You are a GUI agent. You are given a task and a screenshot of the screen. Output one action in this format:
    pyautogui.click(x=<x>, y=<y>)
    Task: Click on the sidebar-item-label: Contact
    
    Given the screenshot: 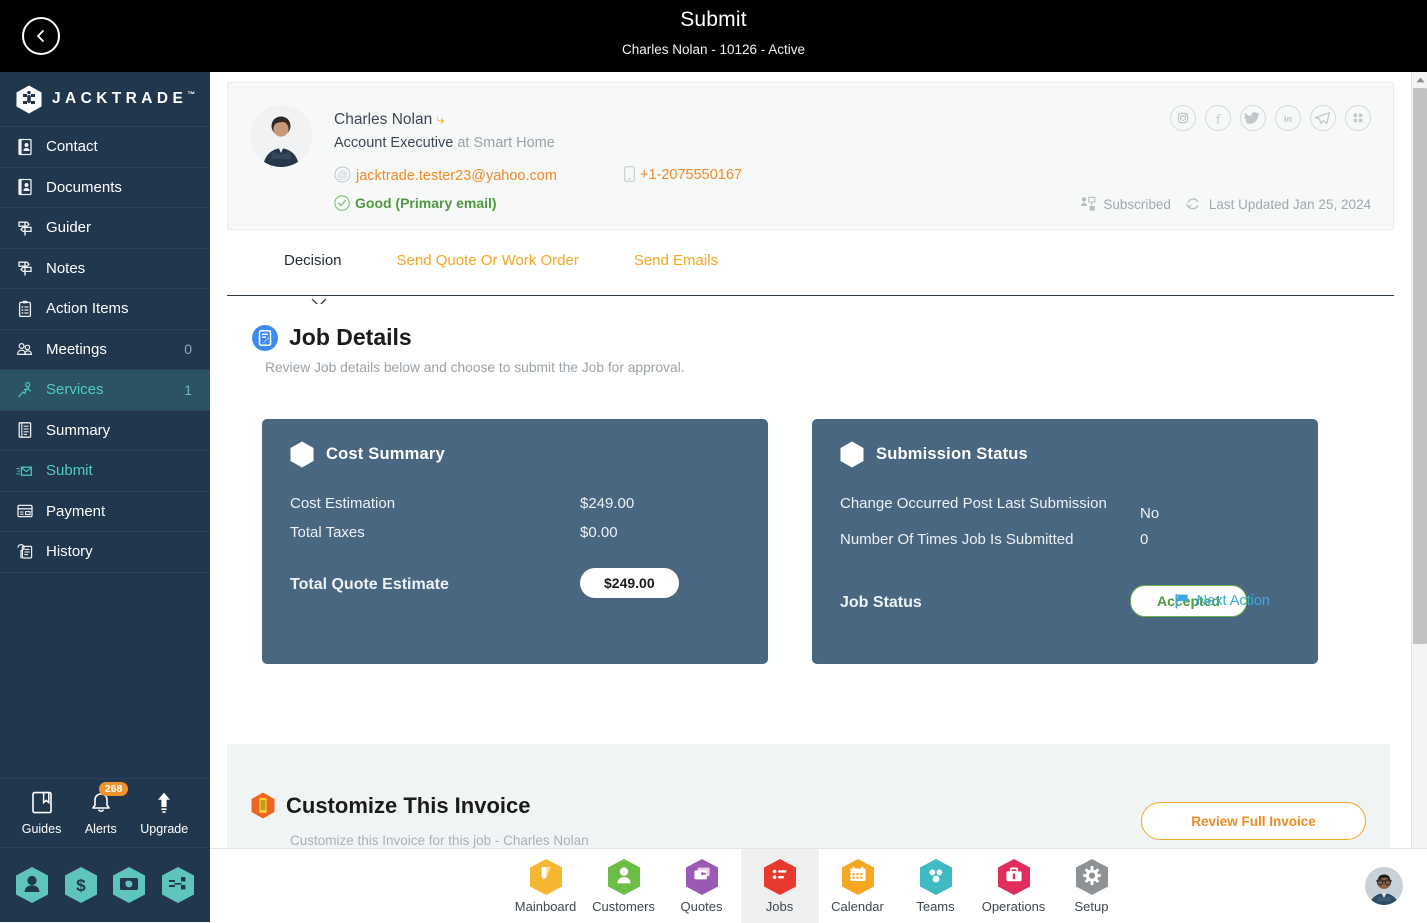 What is the action you would take?
    pyautogui.click(x=119, y=146)
    